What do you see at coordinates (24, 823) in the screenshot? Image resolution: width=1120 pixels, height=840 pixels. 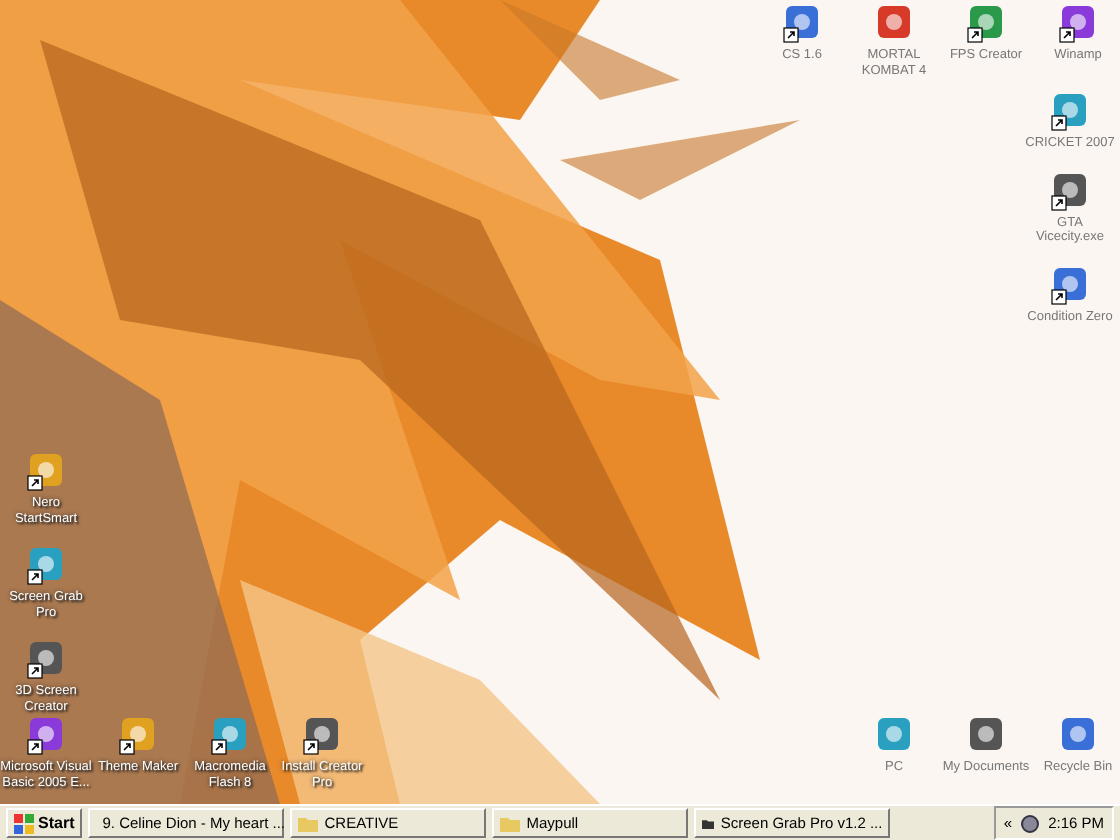 I see `windows-logo-icon` at bounding box center [24, 823].